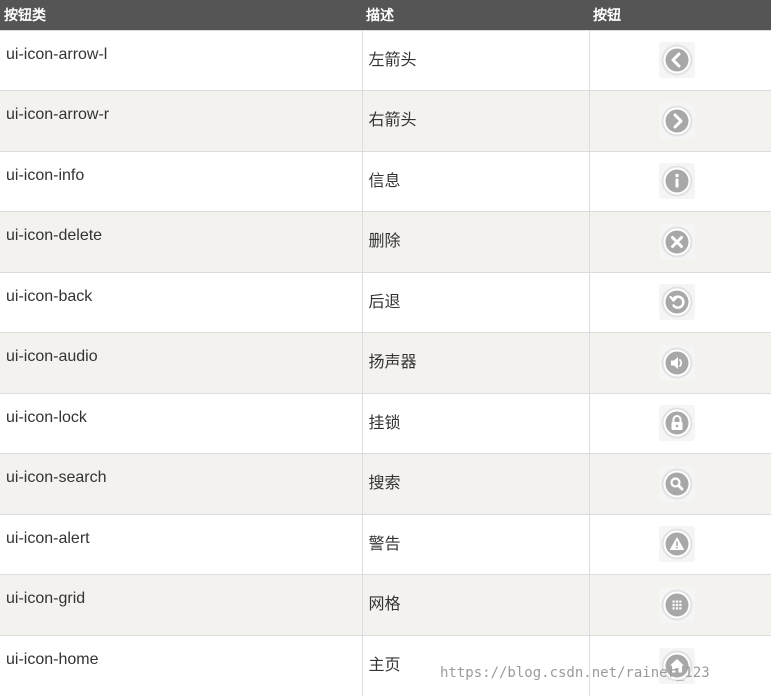 This screenshot has height=696, width=771. What do you see at coordinates (475, 362) in the screenshot?
I see `description-cell: 扬声器` at bounding box center [475, 362].